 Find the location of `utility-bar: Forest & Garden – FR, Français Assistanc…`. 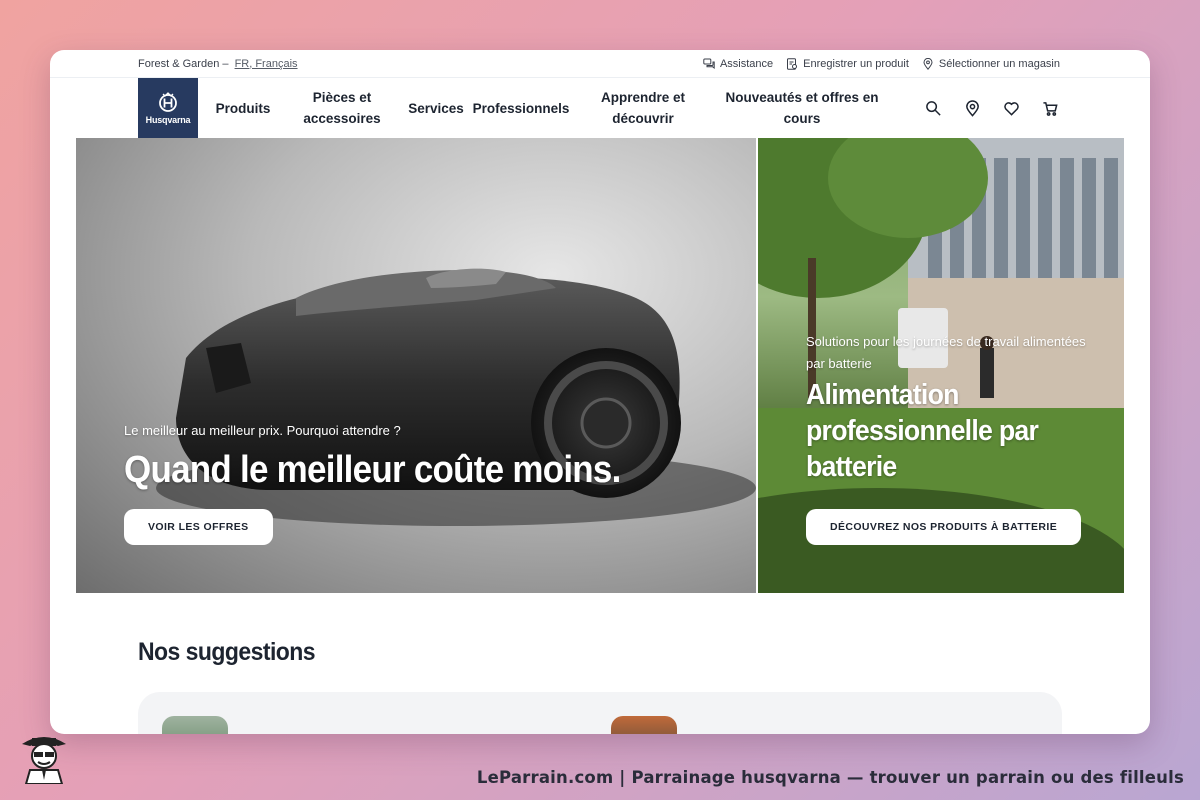

utility-bar: Forest & Garden – FR, Français Assistanc… is located at coordinates (600, 64).